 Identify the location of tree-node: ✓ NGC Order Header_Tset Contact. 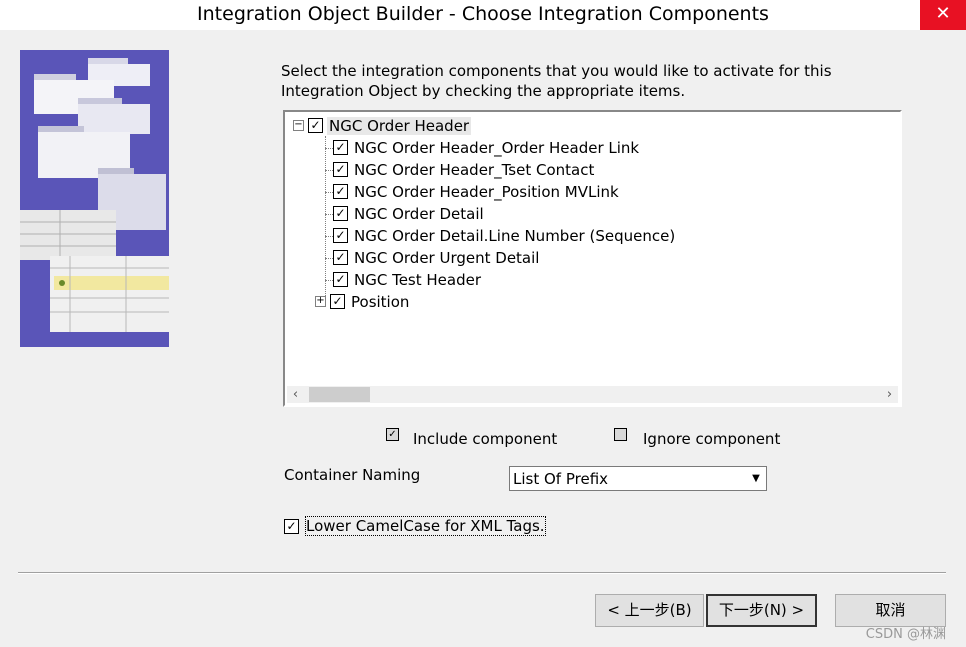
(464, 170).